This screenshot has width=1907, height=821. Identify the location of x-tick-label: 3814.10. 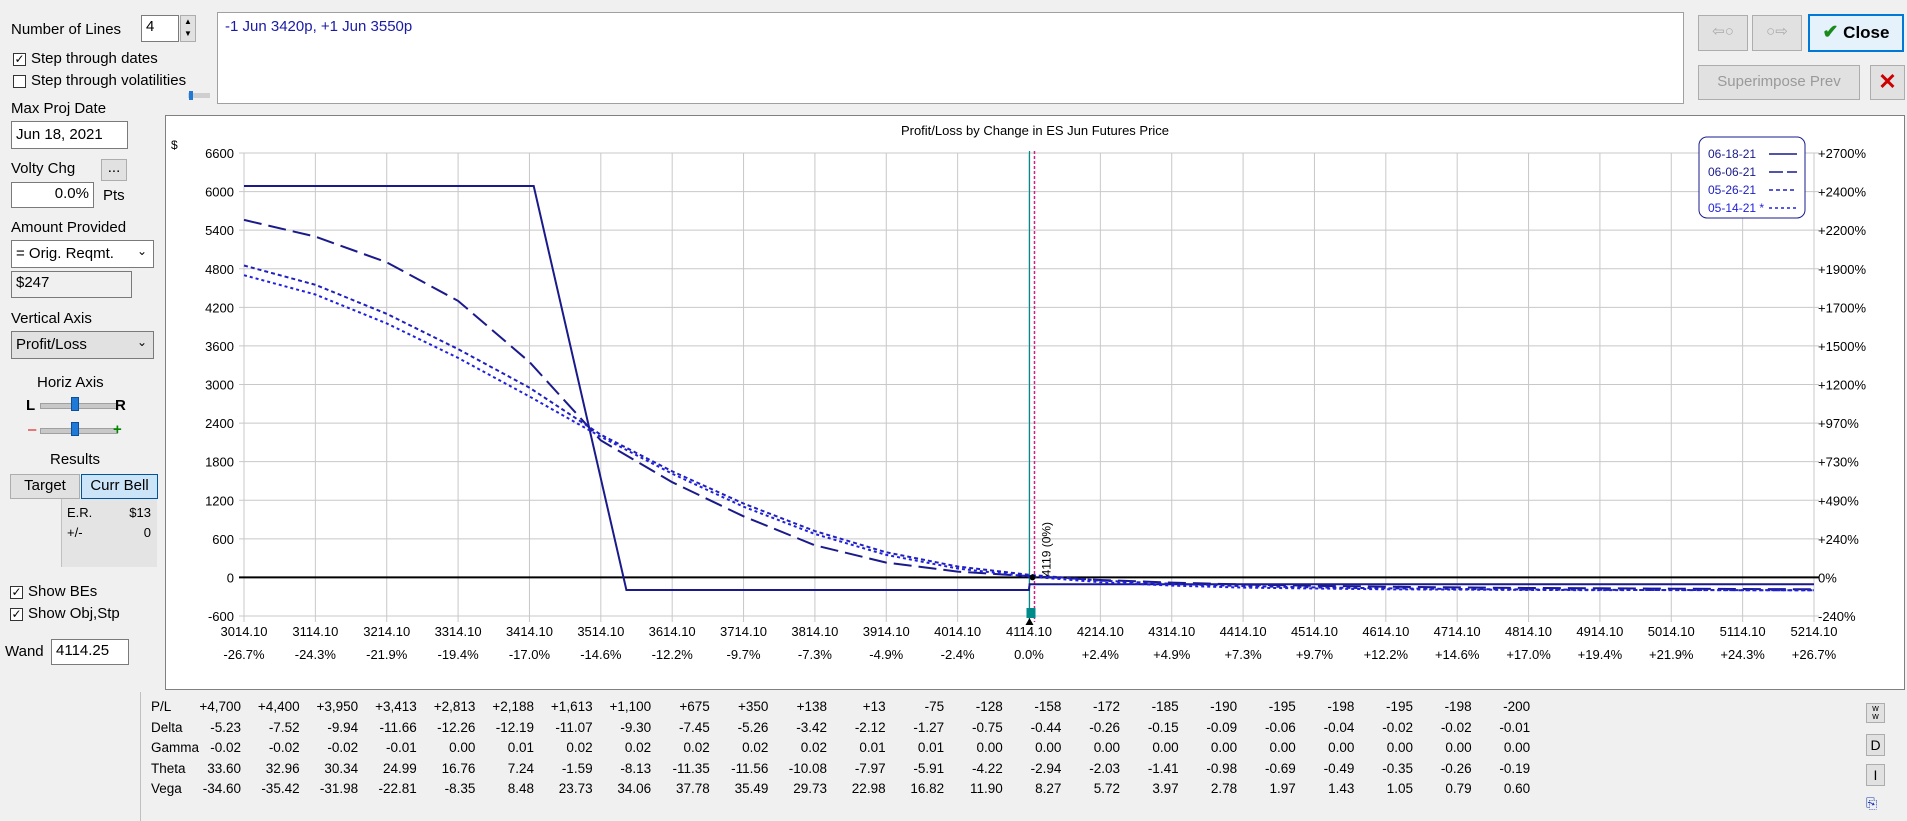
(814, 631).